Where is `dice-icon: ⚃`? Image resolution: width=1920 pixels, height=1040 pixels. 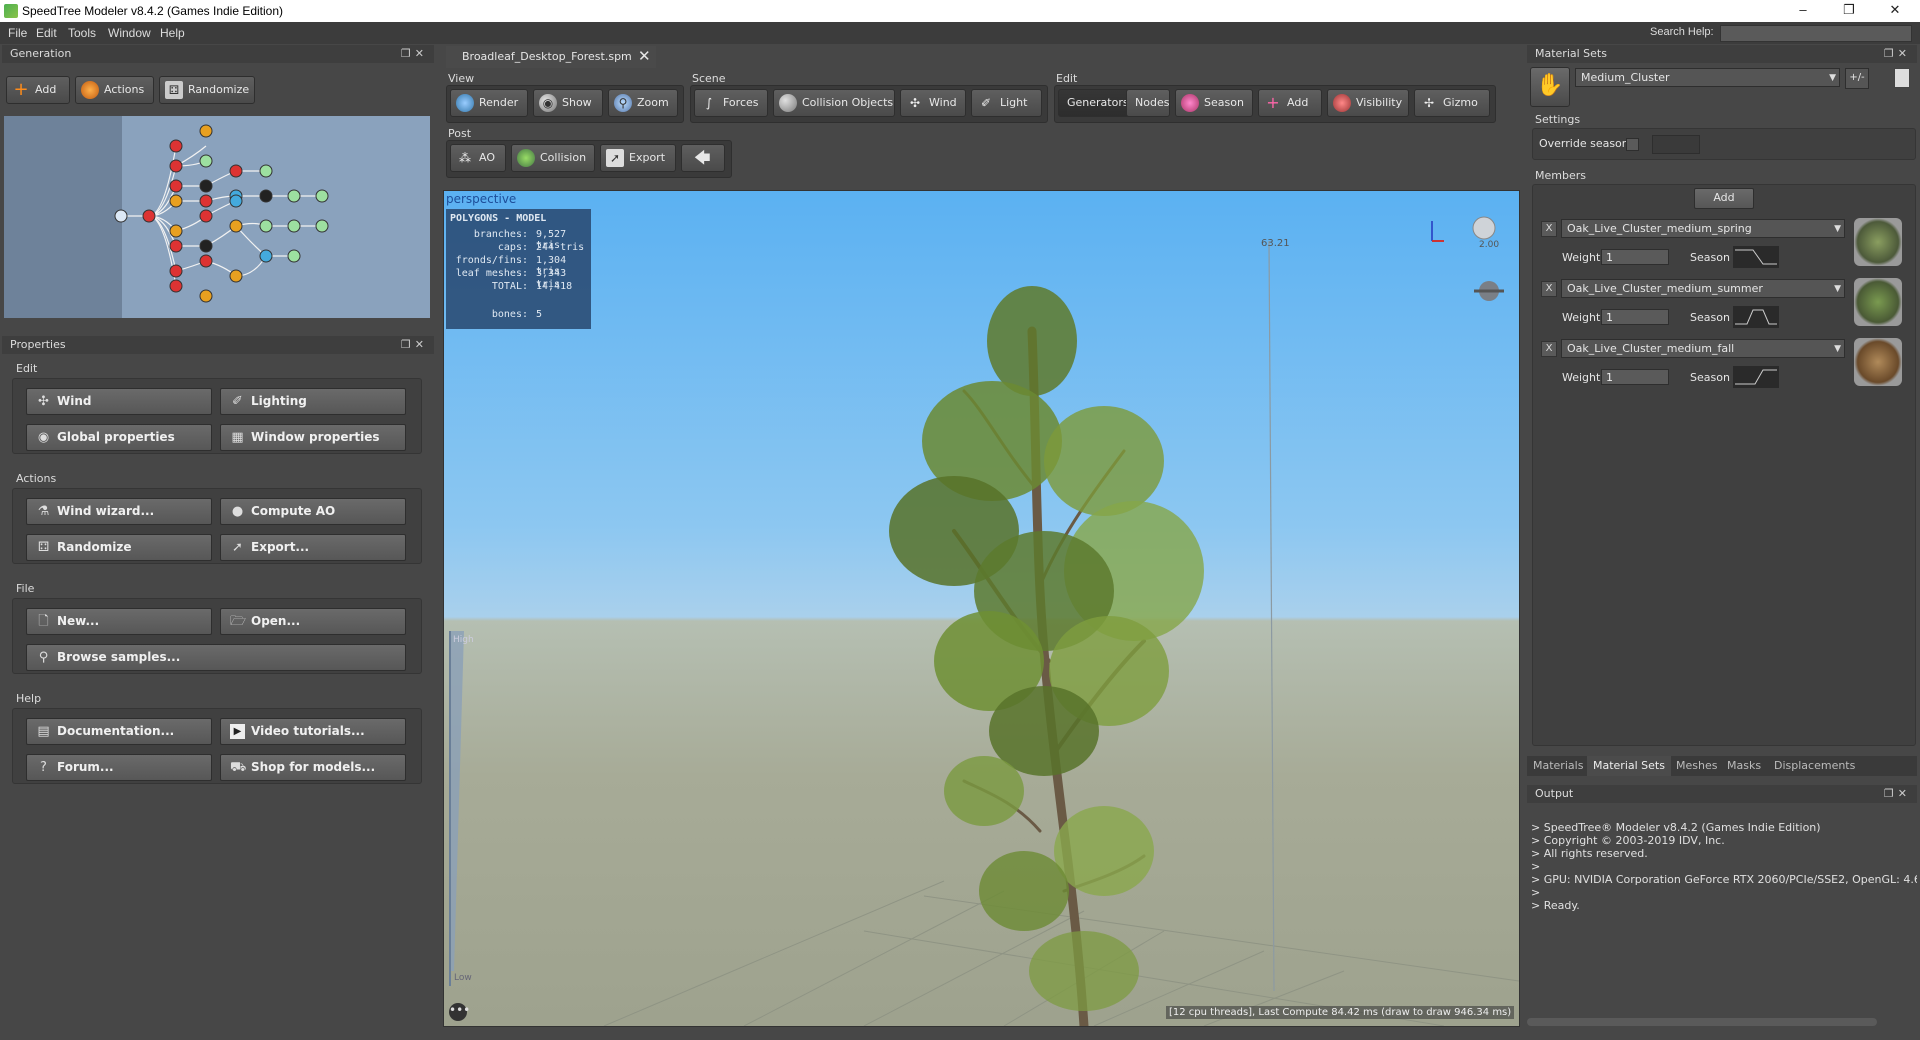
dice-icon: ⚃ is located at coordinates (43, 547).